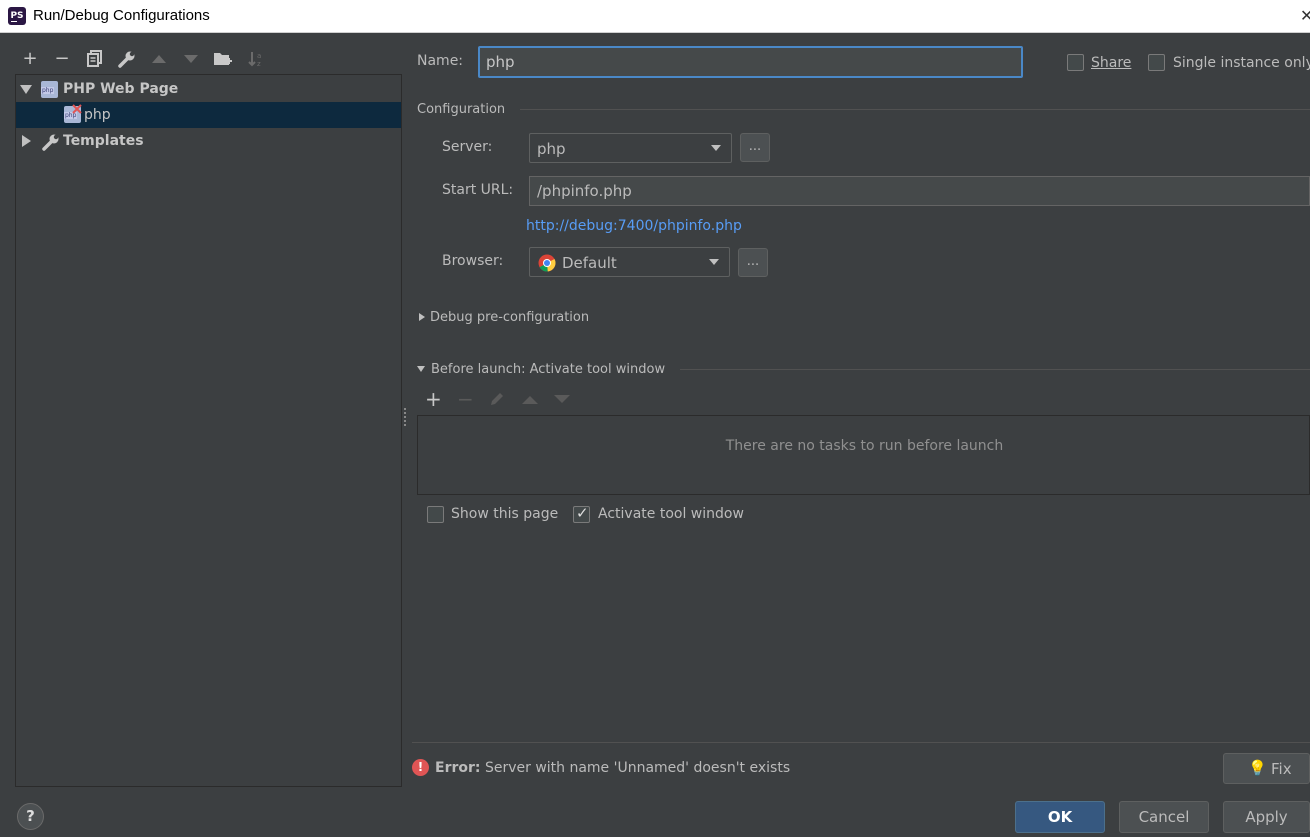 This screenshot has height=837, width=1310. I want to click on browser-select-value: Default, so click(589, 263).